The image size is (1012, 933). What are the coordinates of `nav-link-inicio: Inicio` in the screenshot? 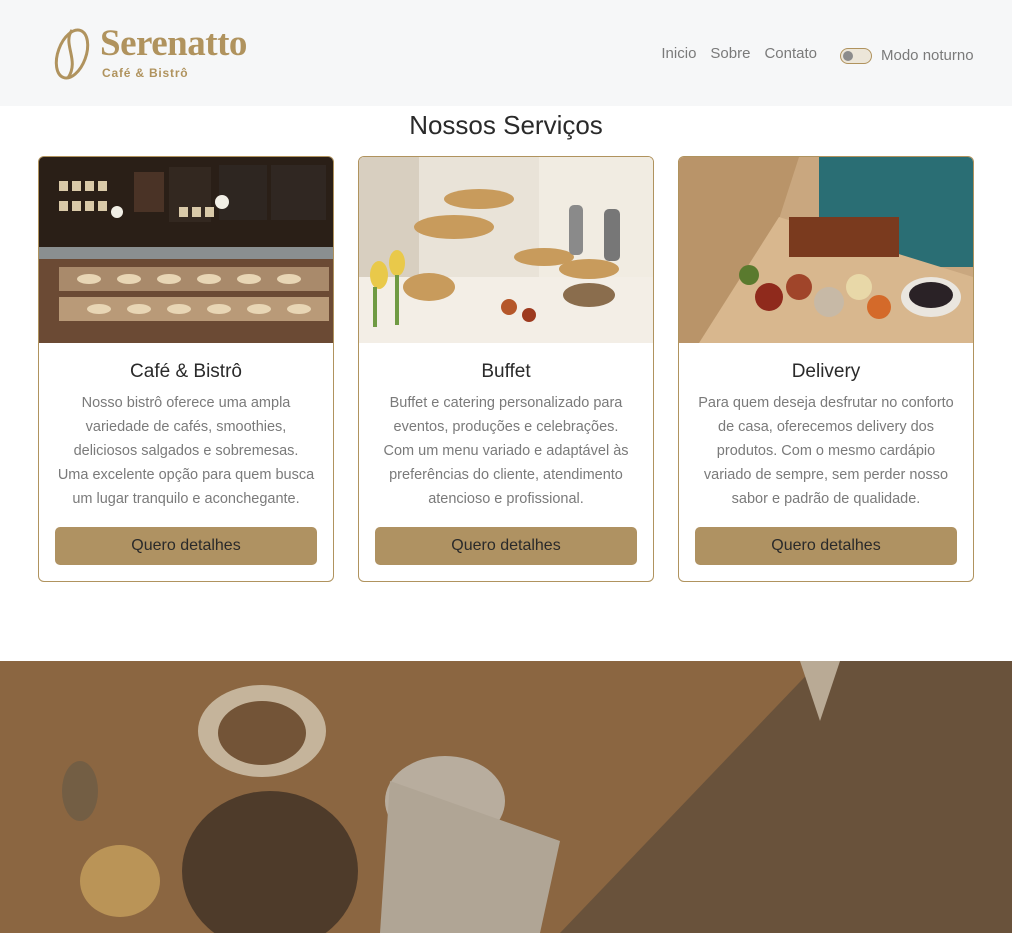 It's located at (678, 53).